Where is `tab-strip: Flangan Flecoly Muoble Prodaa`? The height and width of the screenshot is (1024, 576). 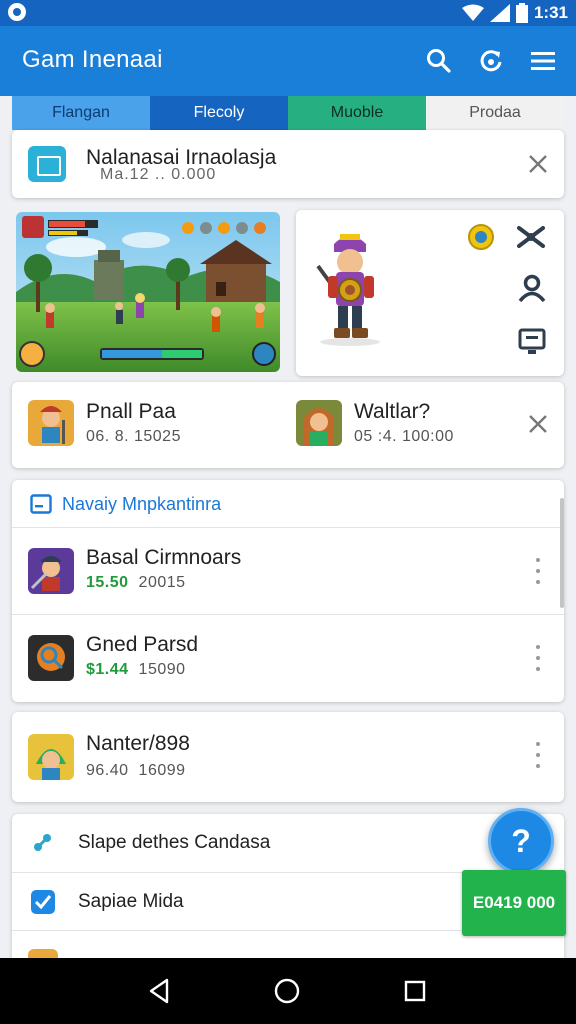 tab-strip: Flangan Flecoly Muoble Prodaa is located at coordinates (288, 113).